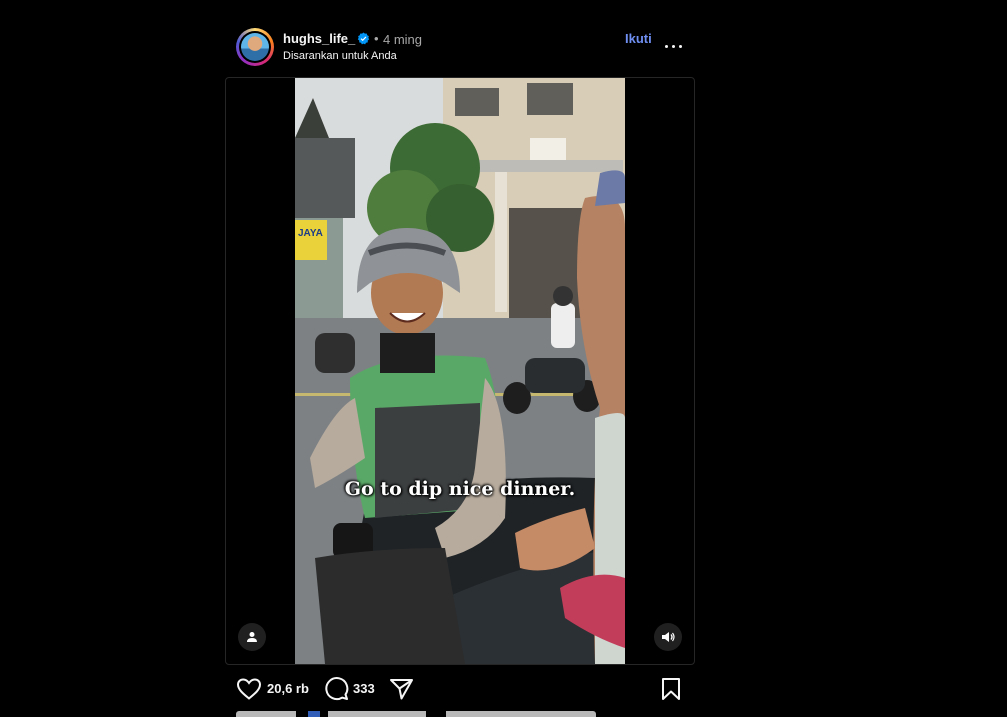  Describe the element at coordinates (364, 688) in the screenshot. I see `comment-count: 333` at that location.